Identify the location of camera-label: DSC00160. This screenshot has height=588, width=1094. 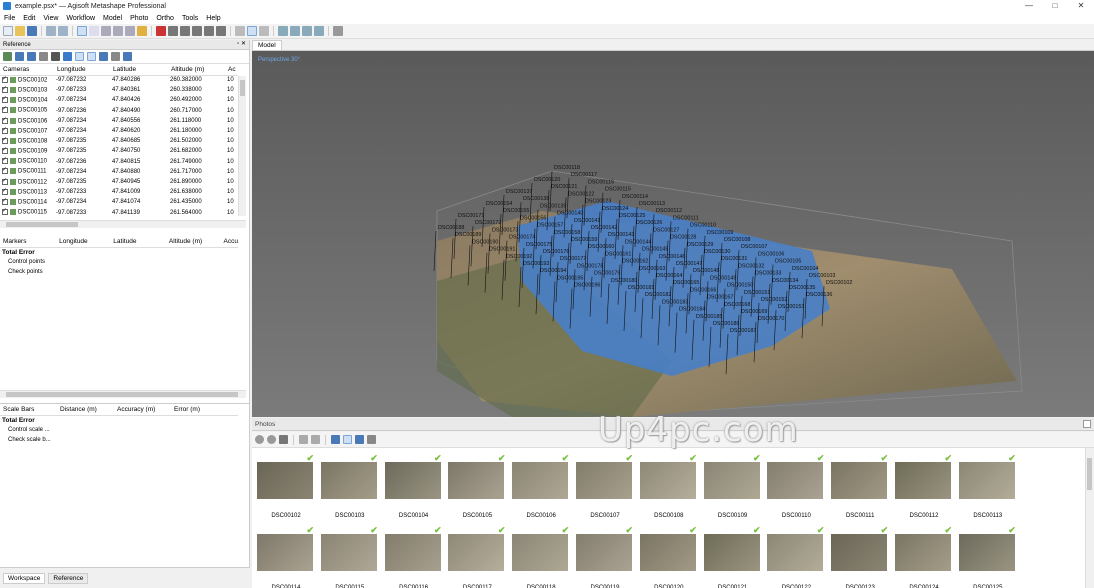
(601, 247).